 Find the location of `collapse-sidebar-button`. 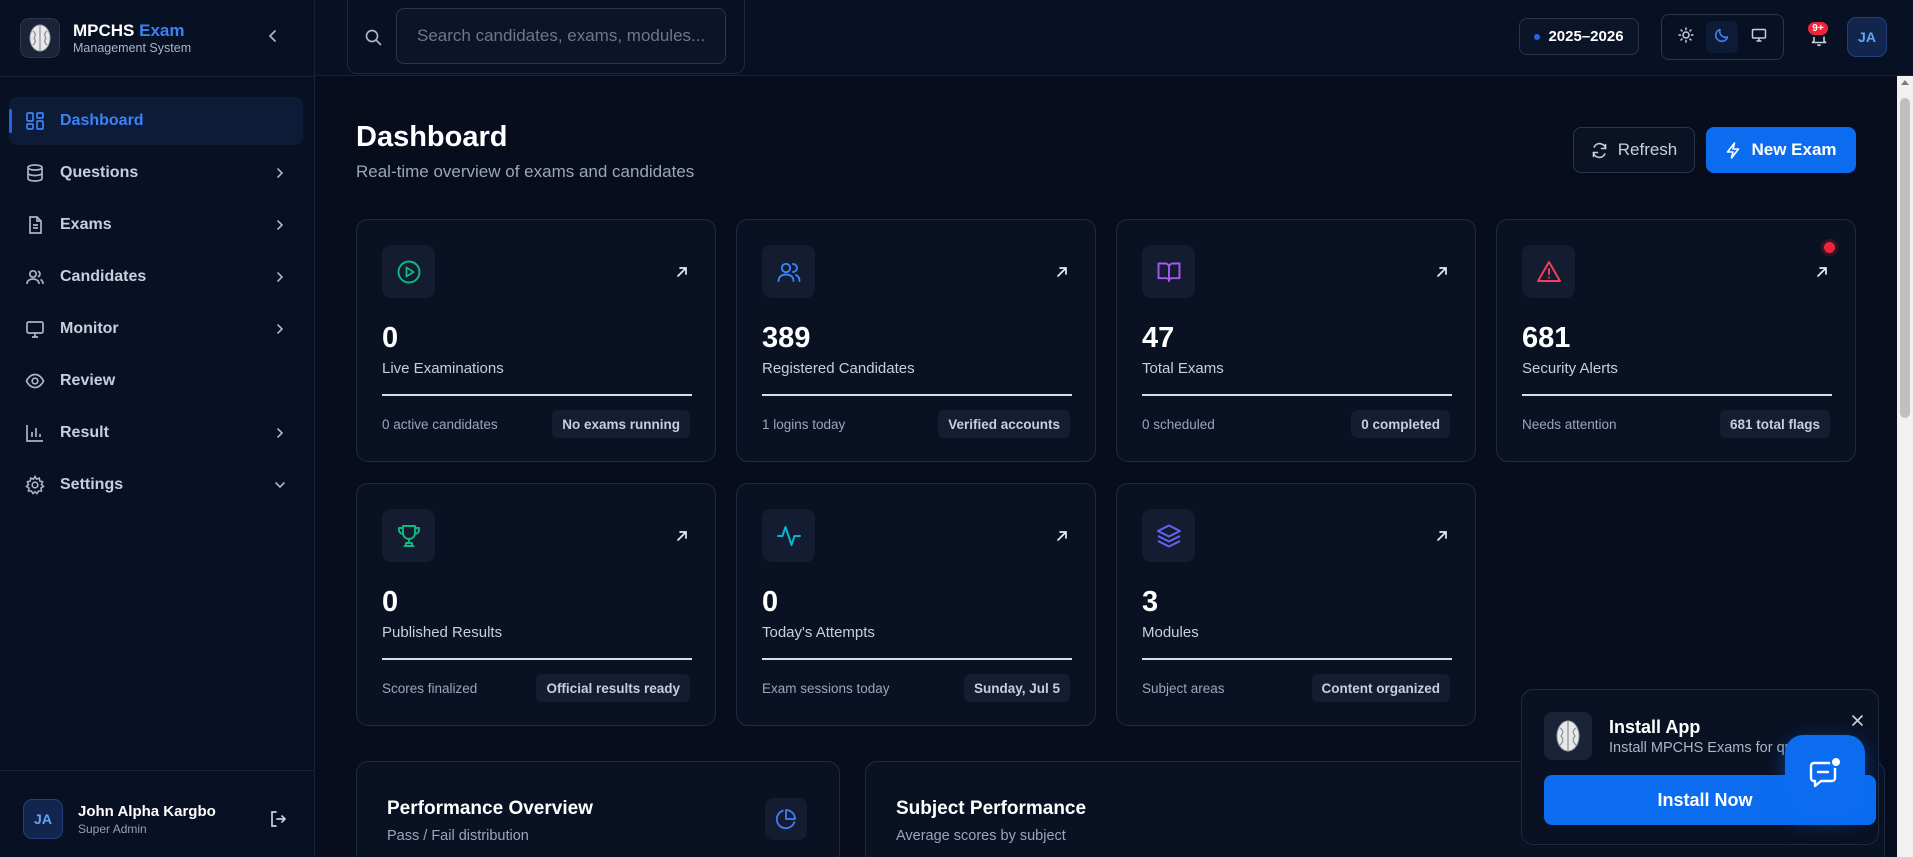

collapse-sidebar-button is located at coordinates (273, 36).